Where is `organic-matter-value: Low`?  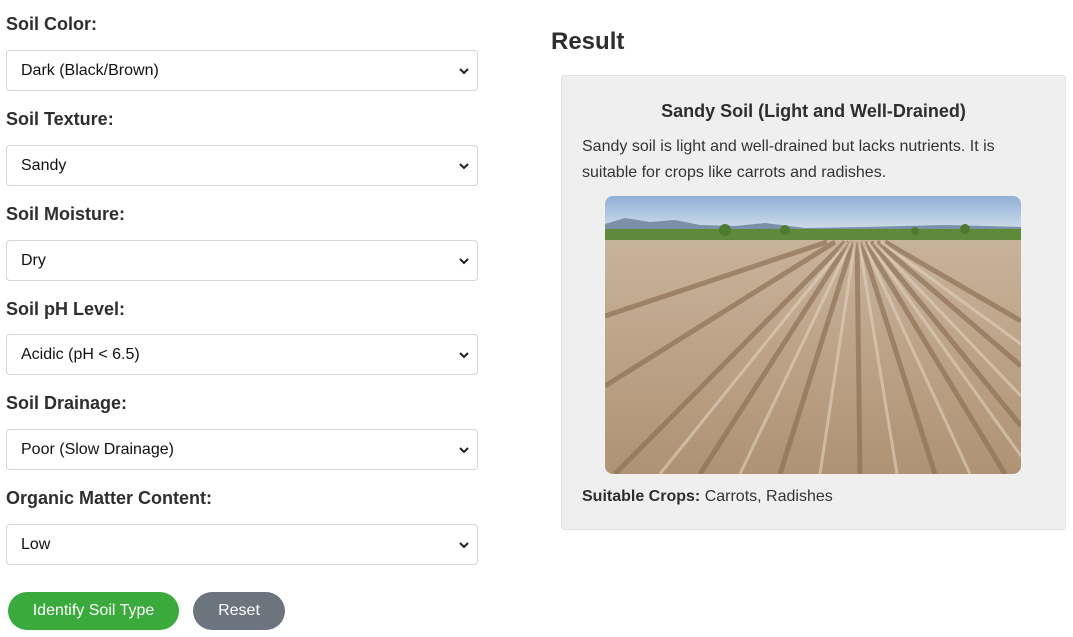
organic-matter-value: Low is located at coordinates (36, 544).